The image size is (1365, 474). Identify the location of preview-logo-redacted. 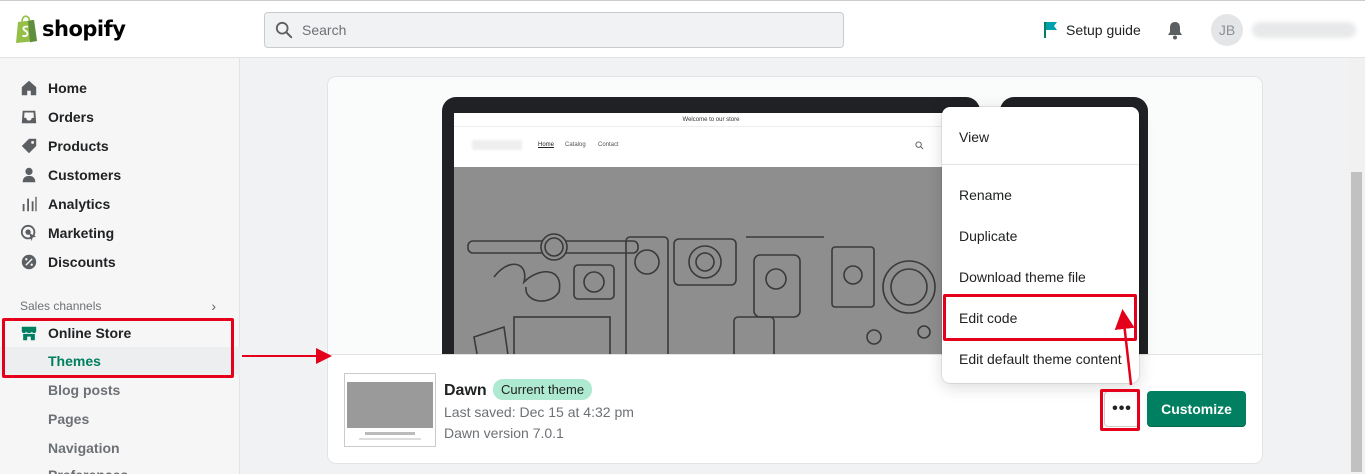
(497, 145).